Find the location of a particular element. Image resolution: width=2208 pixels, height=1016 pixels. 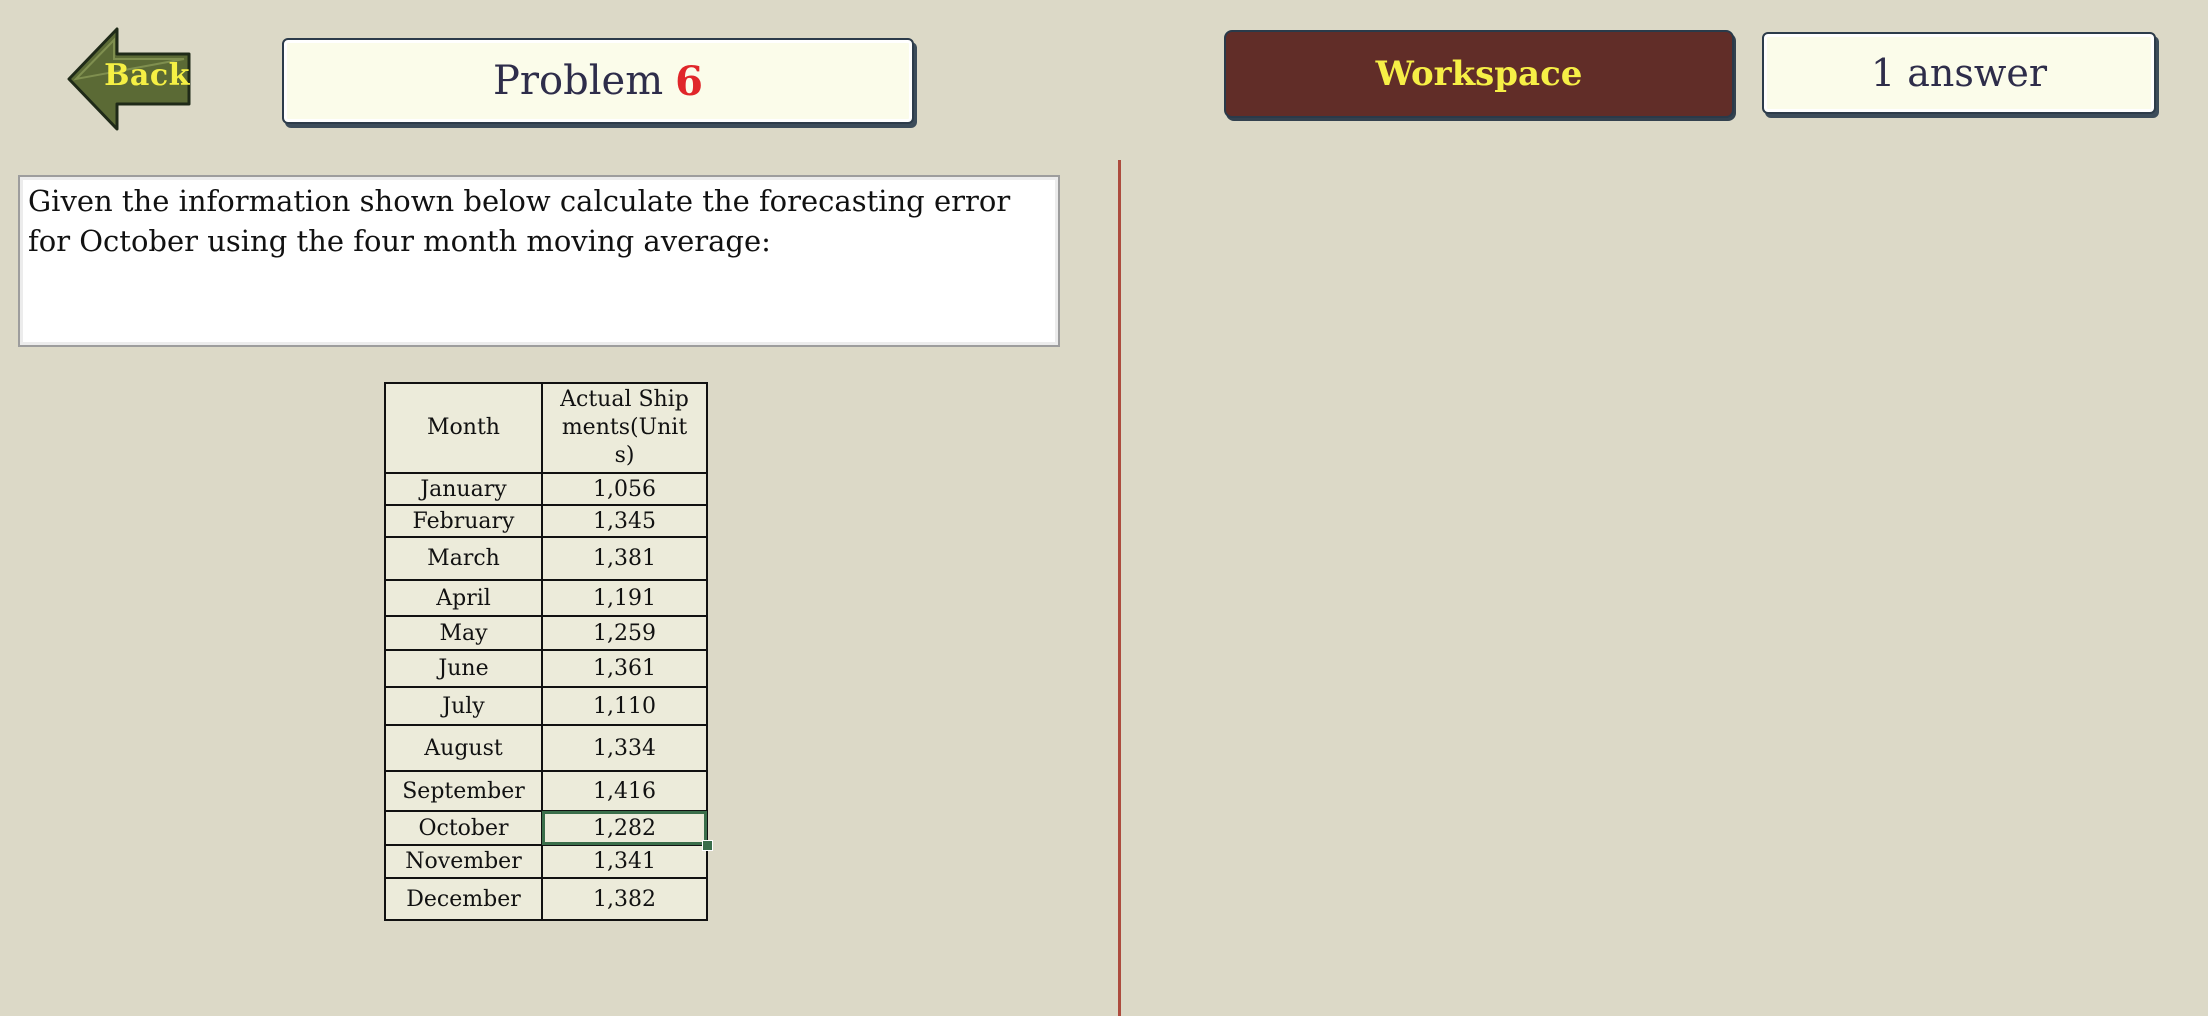

table-row: September 1,416 is located at coordinates (546, 791).